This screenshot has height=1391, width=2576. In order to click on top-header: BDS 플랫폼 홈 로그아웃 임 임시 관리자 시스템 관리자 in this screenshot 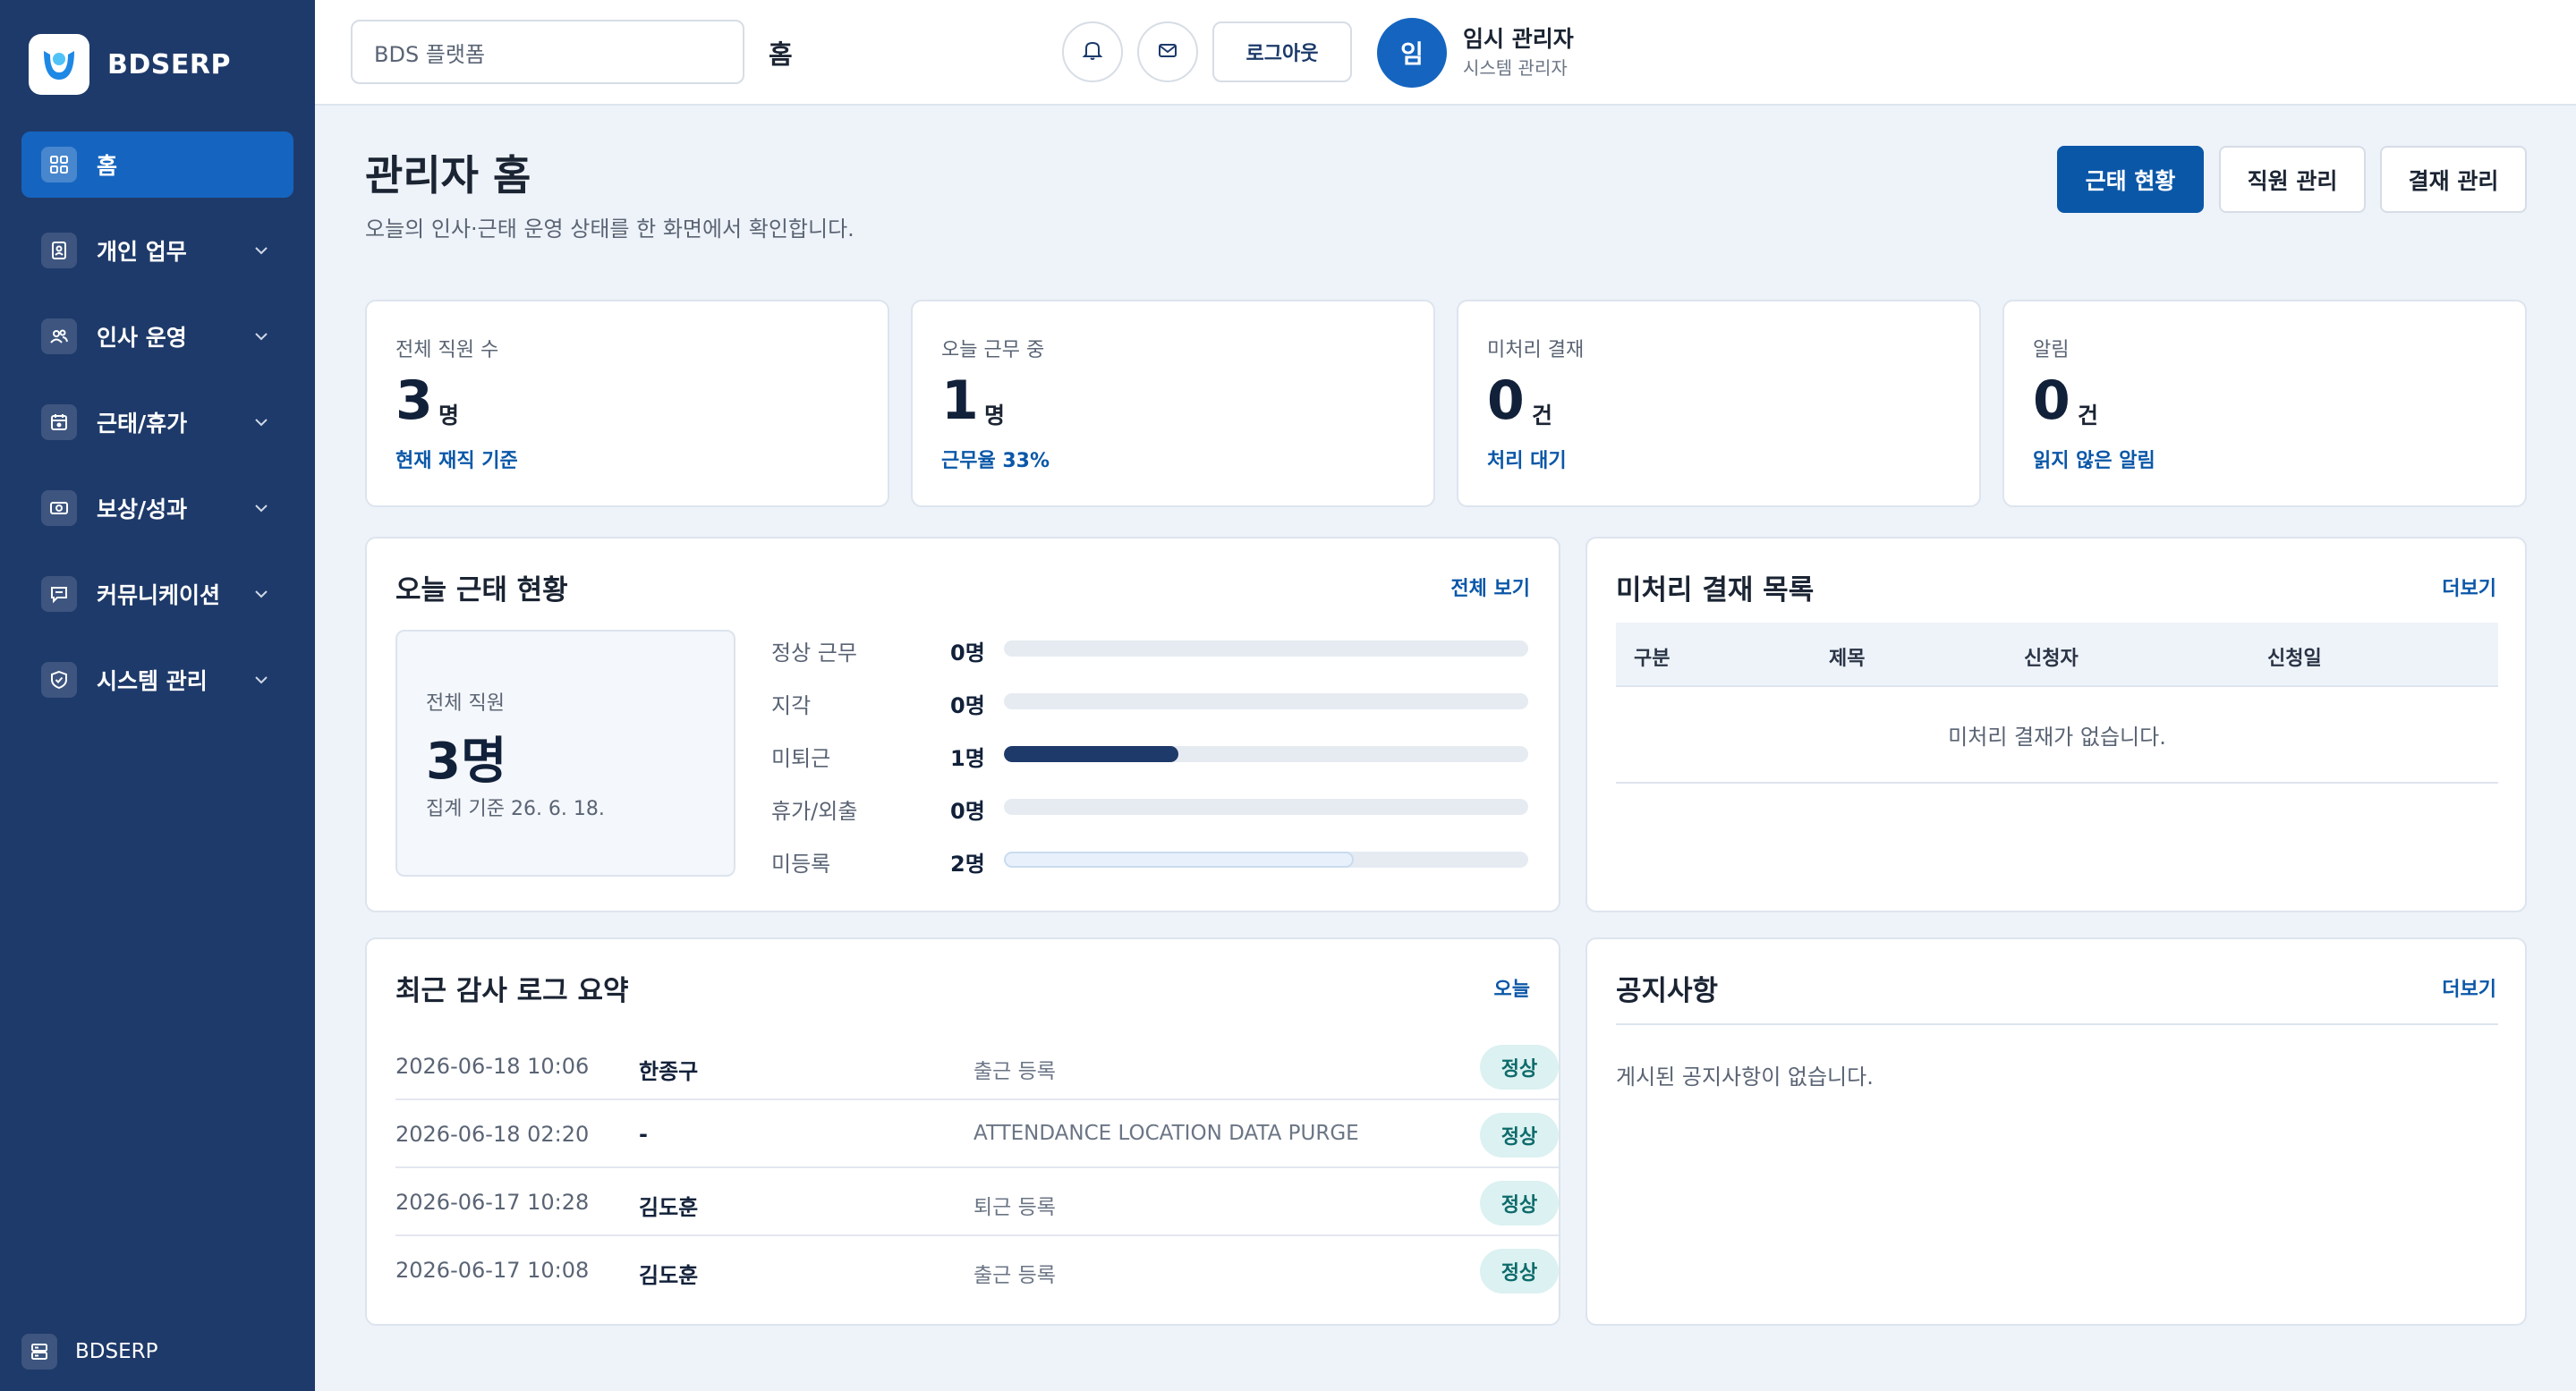, I will do `click(1445, 53)`.